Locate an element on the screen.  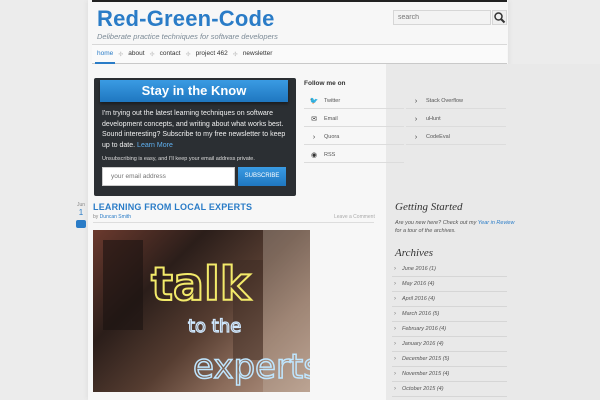
follow-title: Follow me on is located at coordinates (325, 83).